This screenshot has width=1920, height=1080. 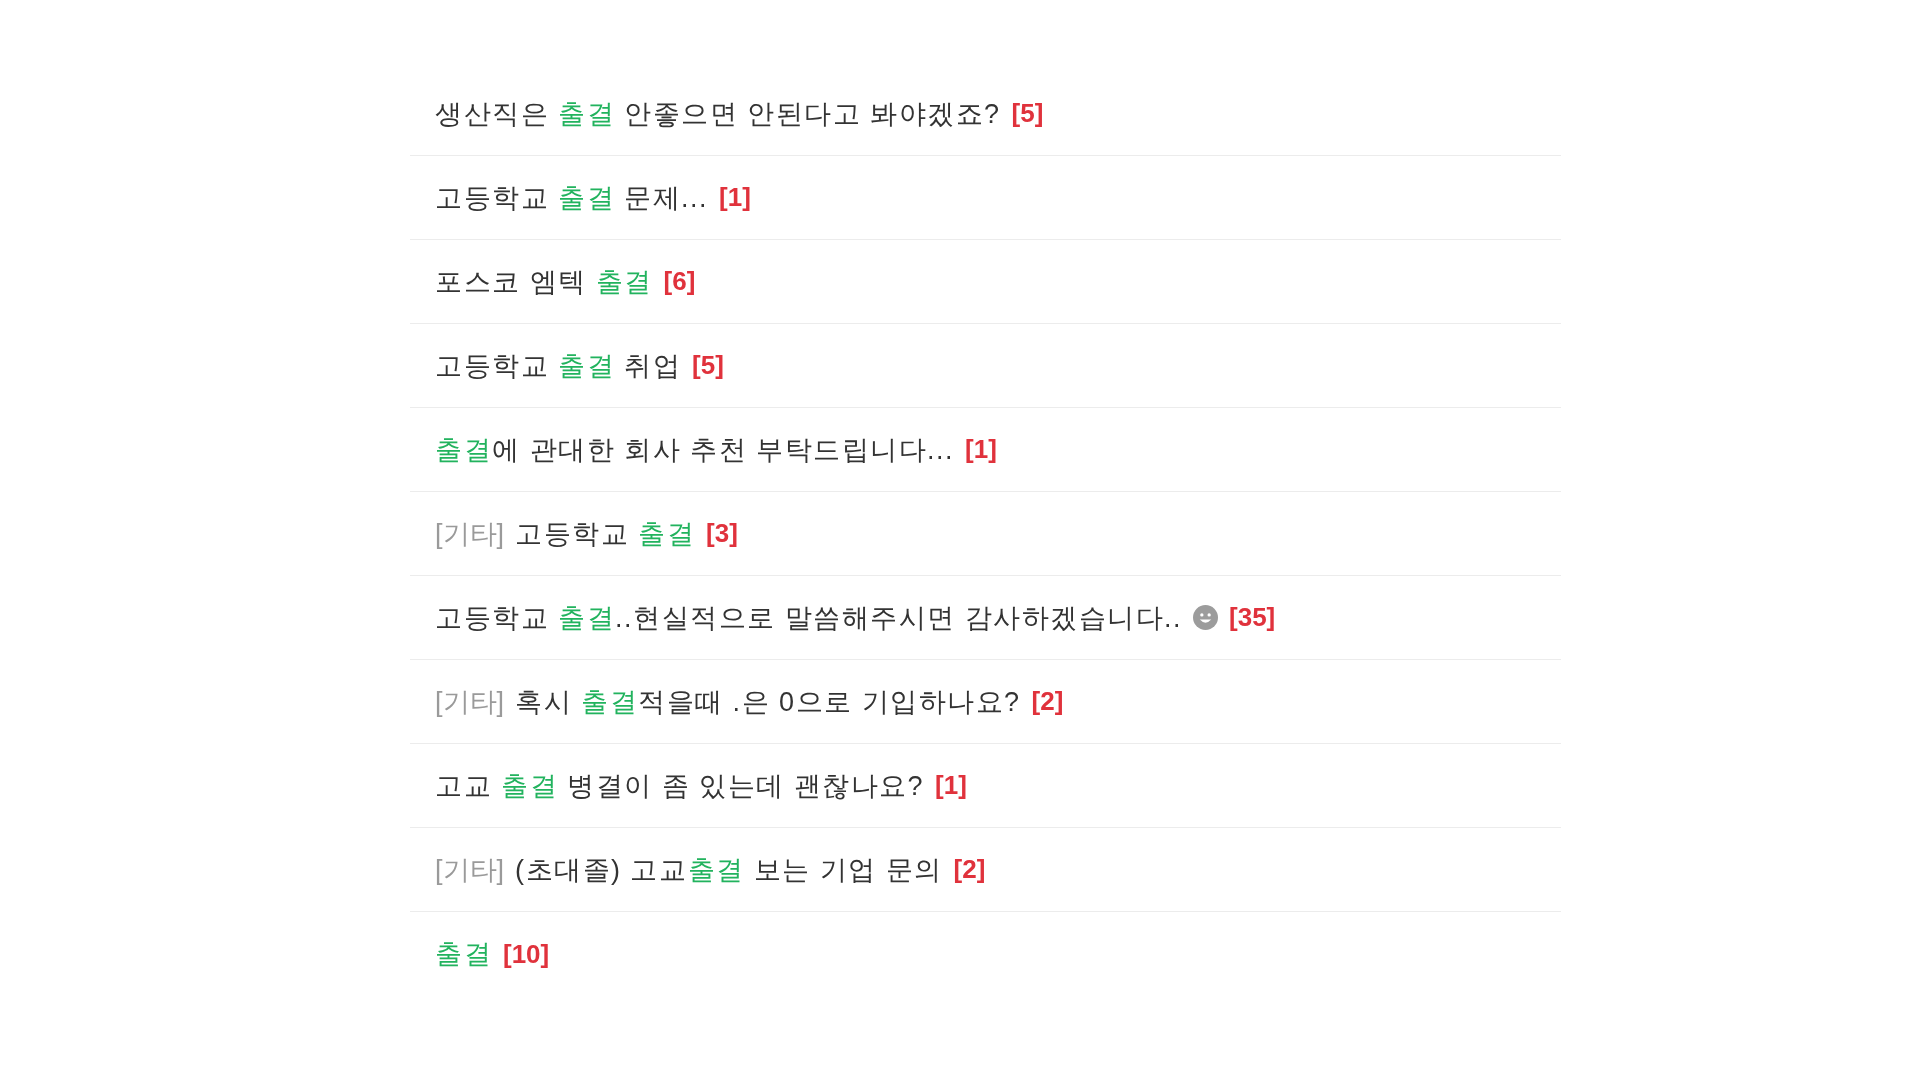 I want to click on post-title-link: (초대졸) 고교 출결 보는 기업 문의, so click(x=729, y=869).